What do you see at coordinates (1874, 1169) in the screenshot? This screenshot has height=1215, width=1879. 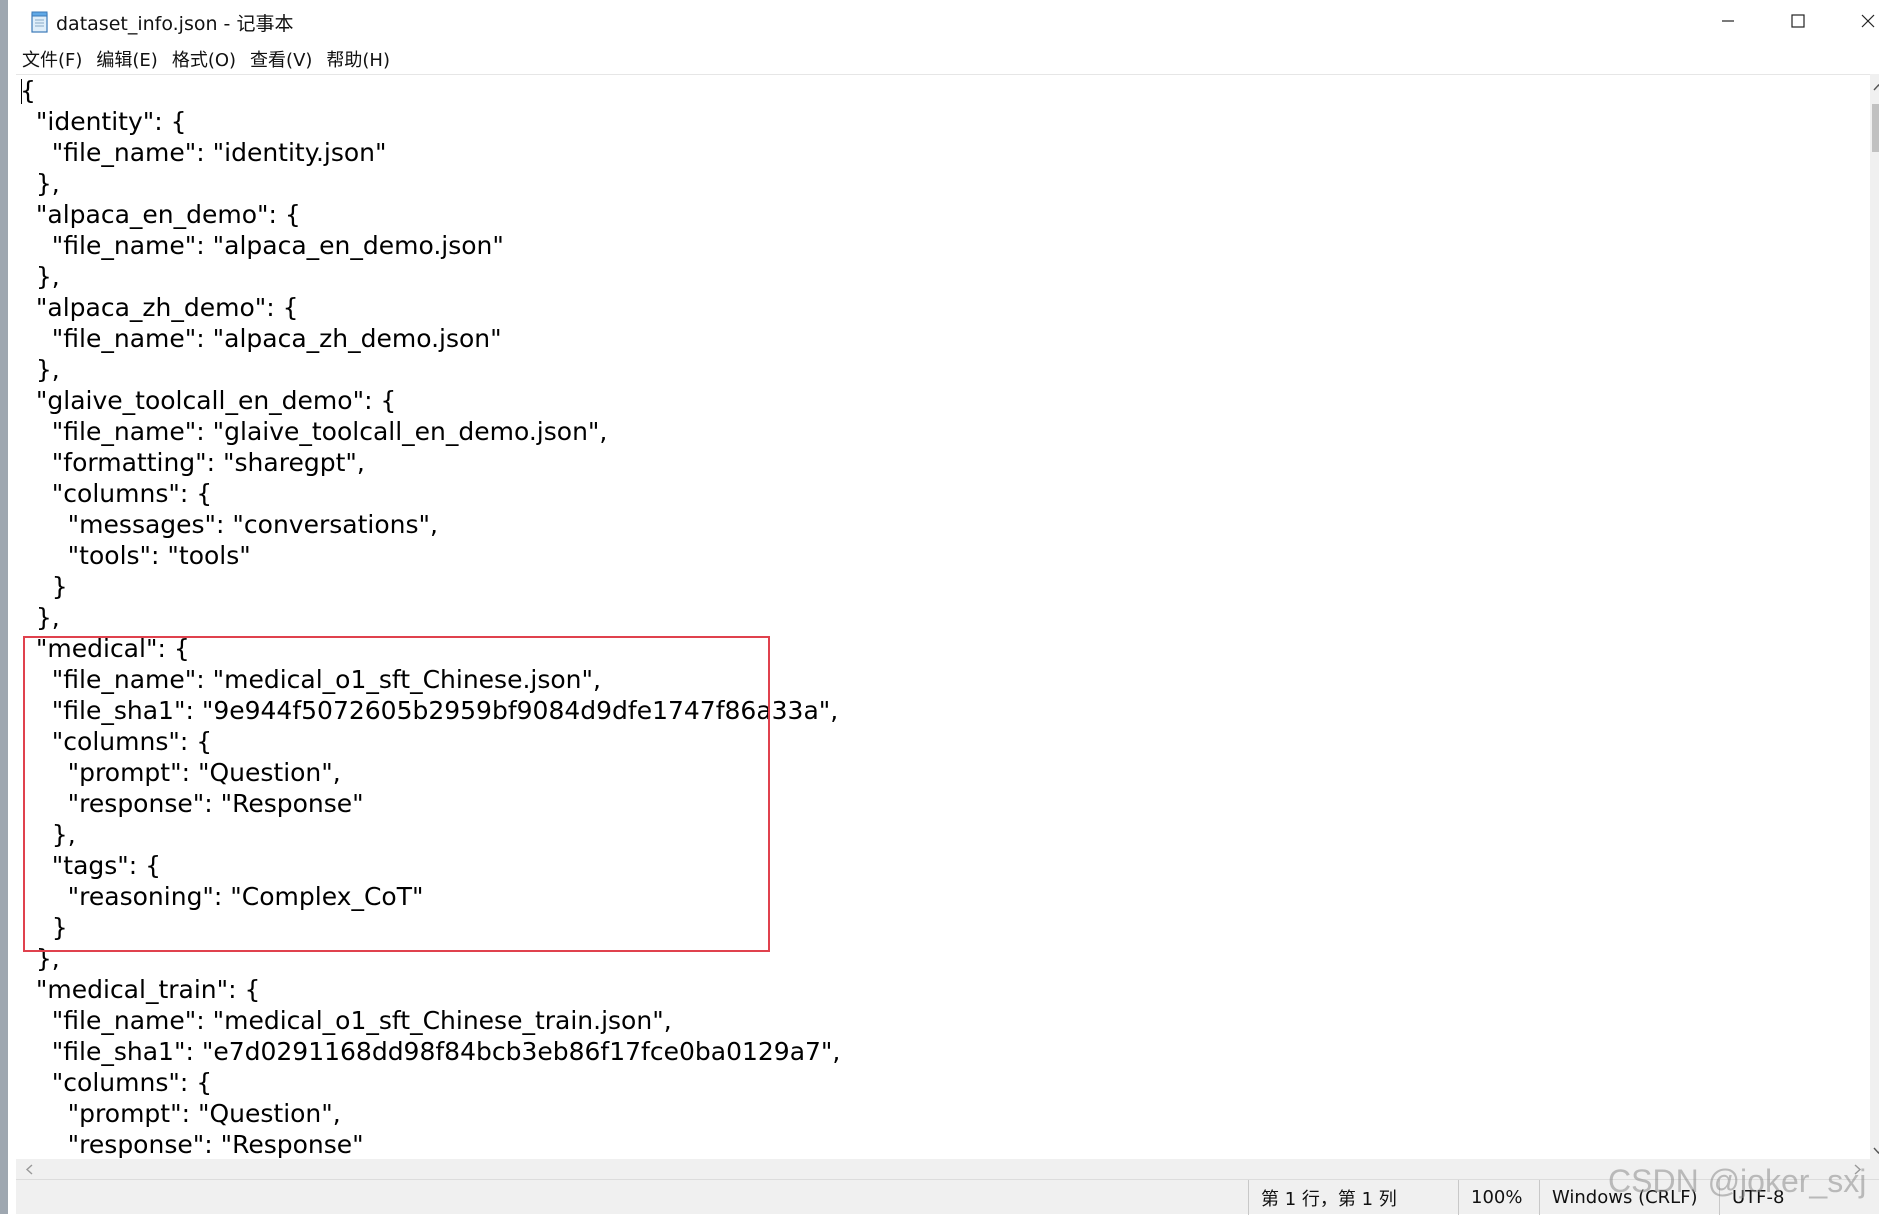 I see `scrollbar-corner` at bounding box center [1874, 1169].